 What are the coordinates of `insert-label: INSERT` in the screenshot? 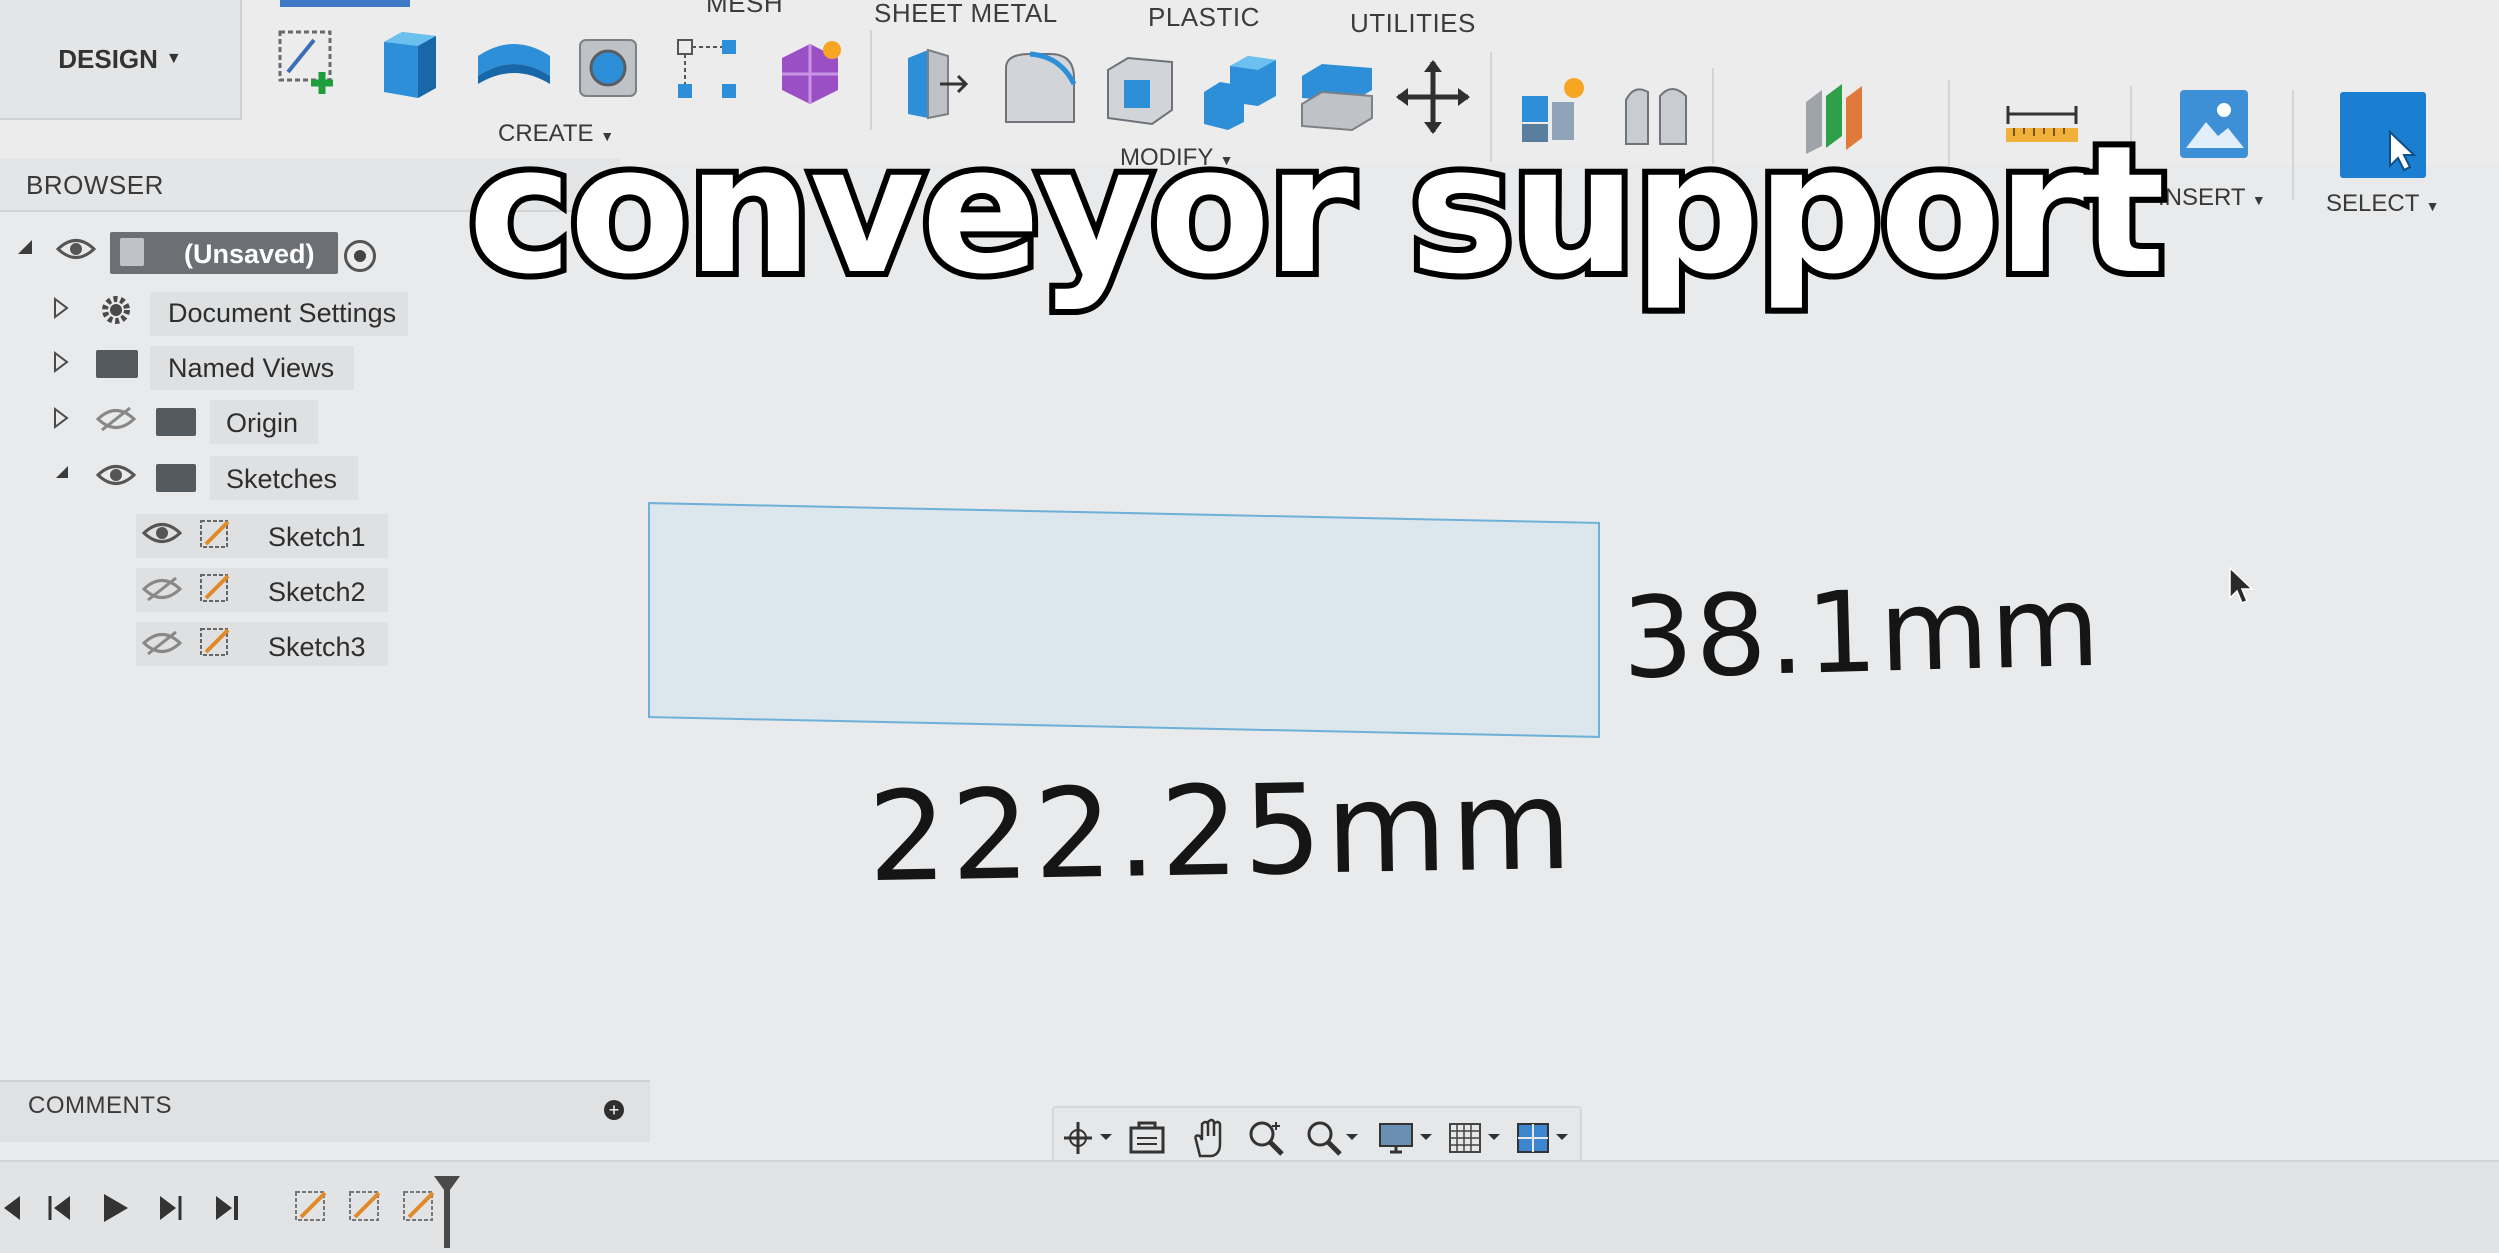 It's located at (2202, 197).